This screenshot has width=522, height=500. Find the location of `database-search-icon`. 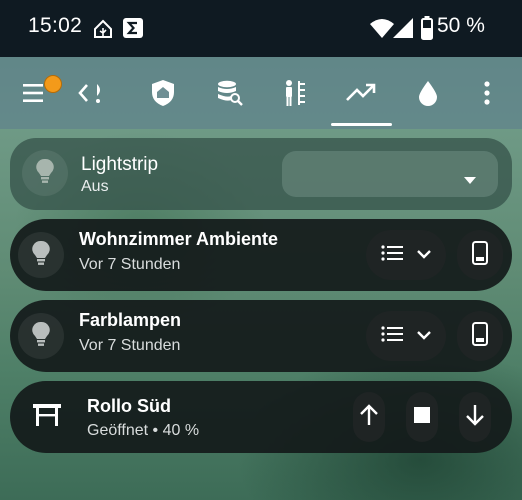

database-search-icon is located at coordinates (230, 93).